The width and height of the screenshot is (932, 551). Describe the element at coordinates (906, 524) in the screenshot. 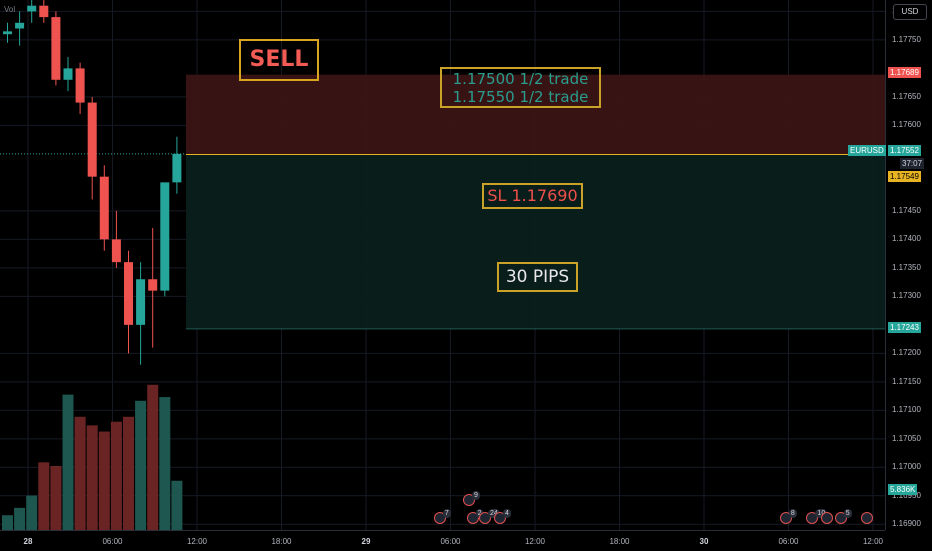

I see `price-tick-label: 1.16900` at that location.